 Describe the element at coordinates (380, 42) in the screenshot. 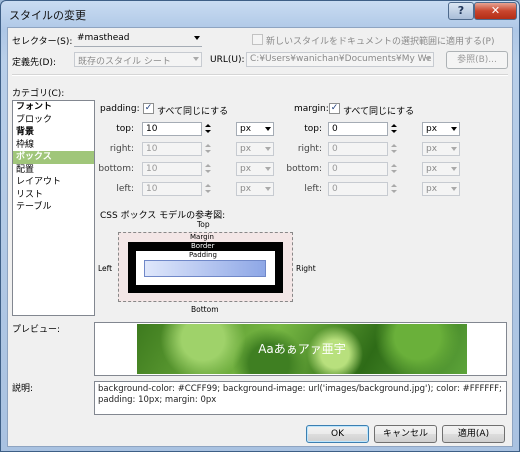

I see `apply-to-selection-label: 新しいスタイルをドキュメントの選択範囲に適用する(P)` at that location.